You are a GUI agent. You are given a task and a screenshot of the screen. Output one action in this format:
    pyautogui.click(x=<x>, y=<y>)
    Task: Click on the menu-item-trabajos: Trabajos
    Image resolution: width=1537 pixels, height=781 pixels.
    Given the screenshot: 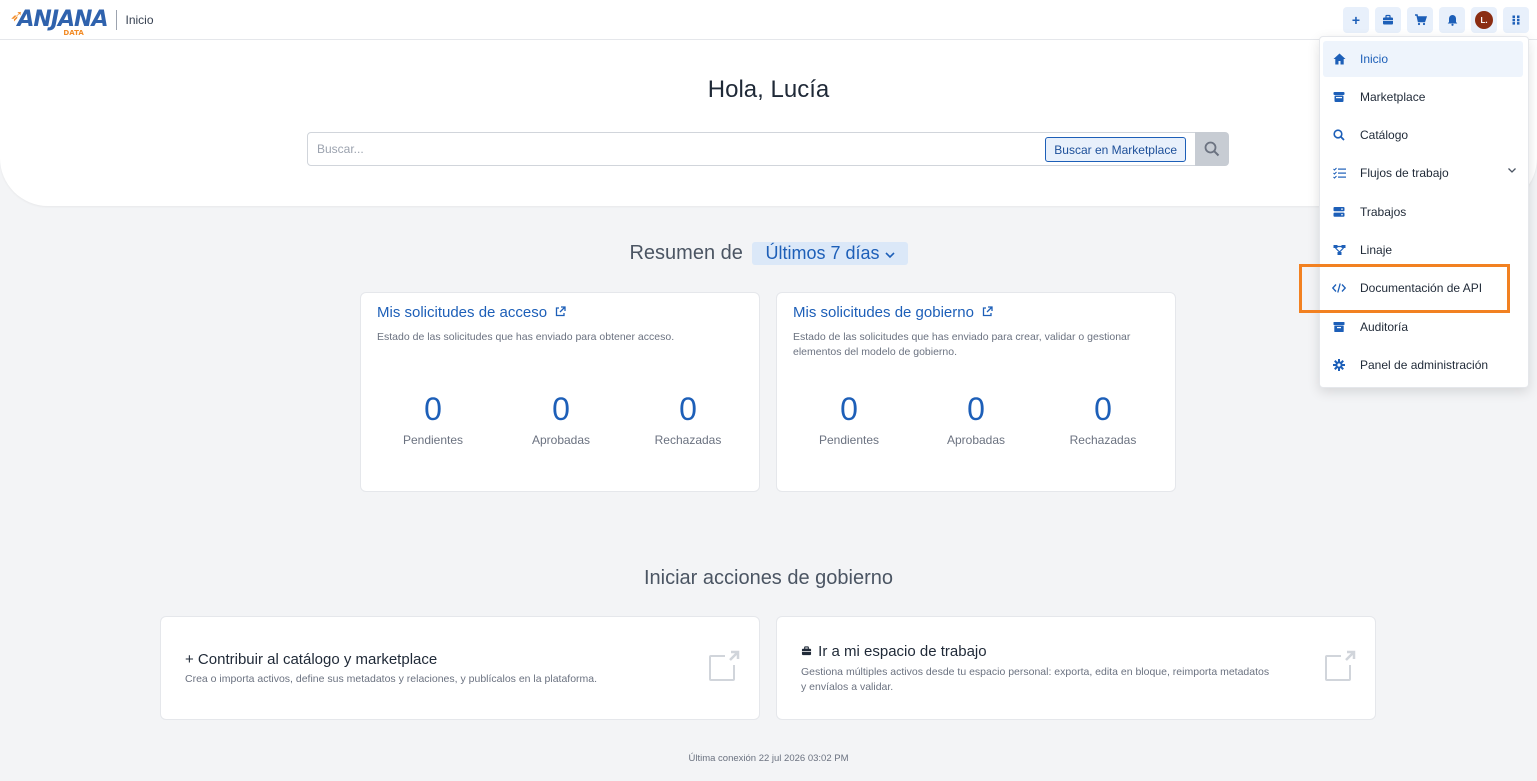 What is the action you would take?
    pyautogui.click(x=1423, y=212)
    